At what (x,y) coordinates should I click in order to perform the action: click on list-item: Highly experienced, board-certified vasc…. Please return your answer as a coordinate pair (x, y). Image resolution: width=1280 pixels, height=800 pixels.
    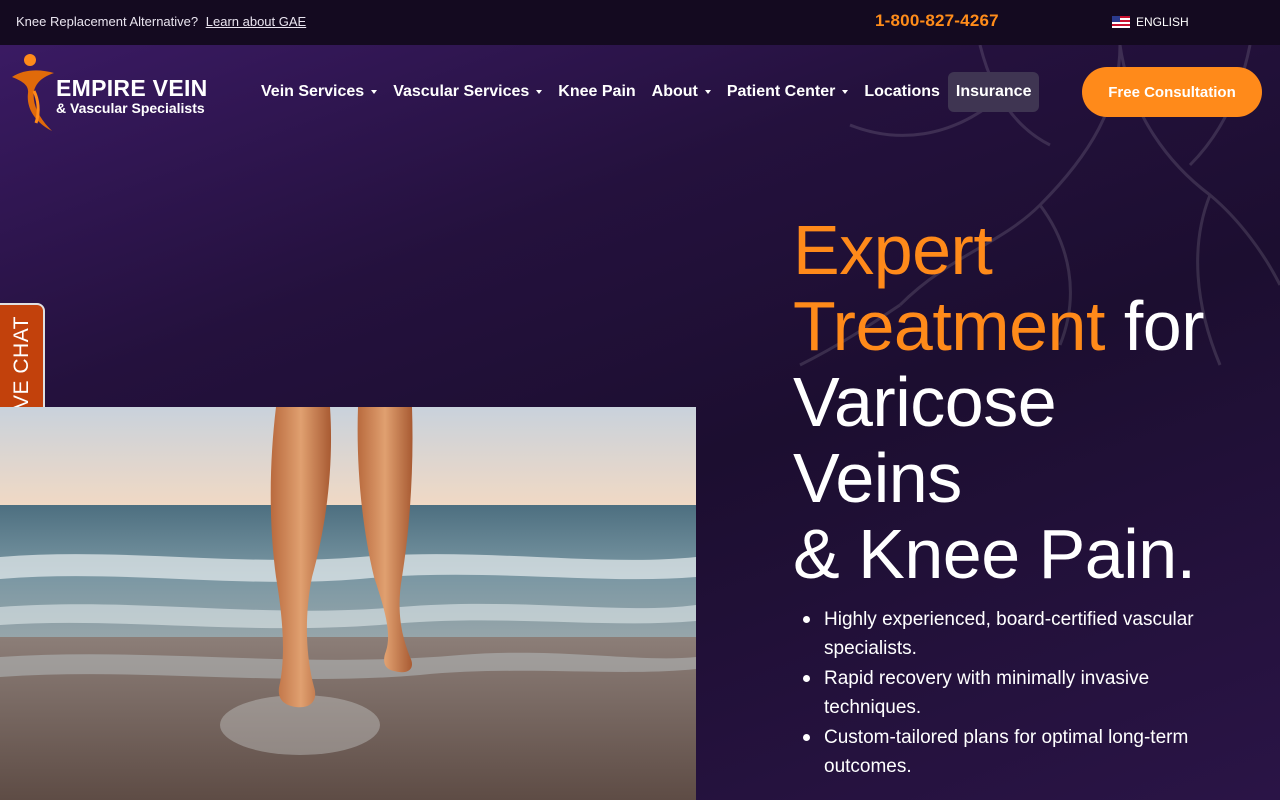
    Looking at the image, I should click on (1015, 634).